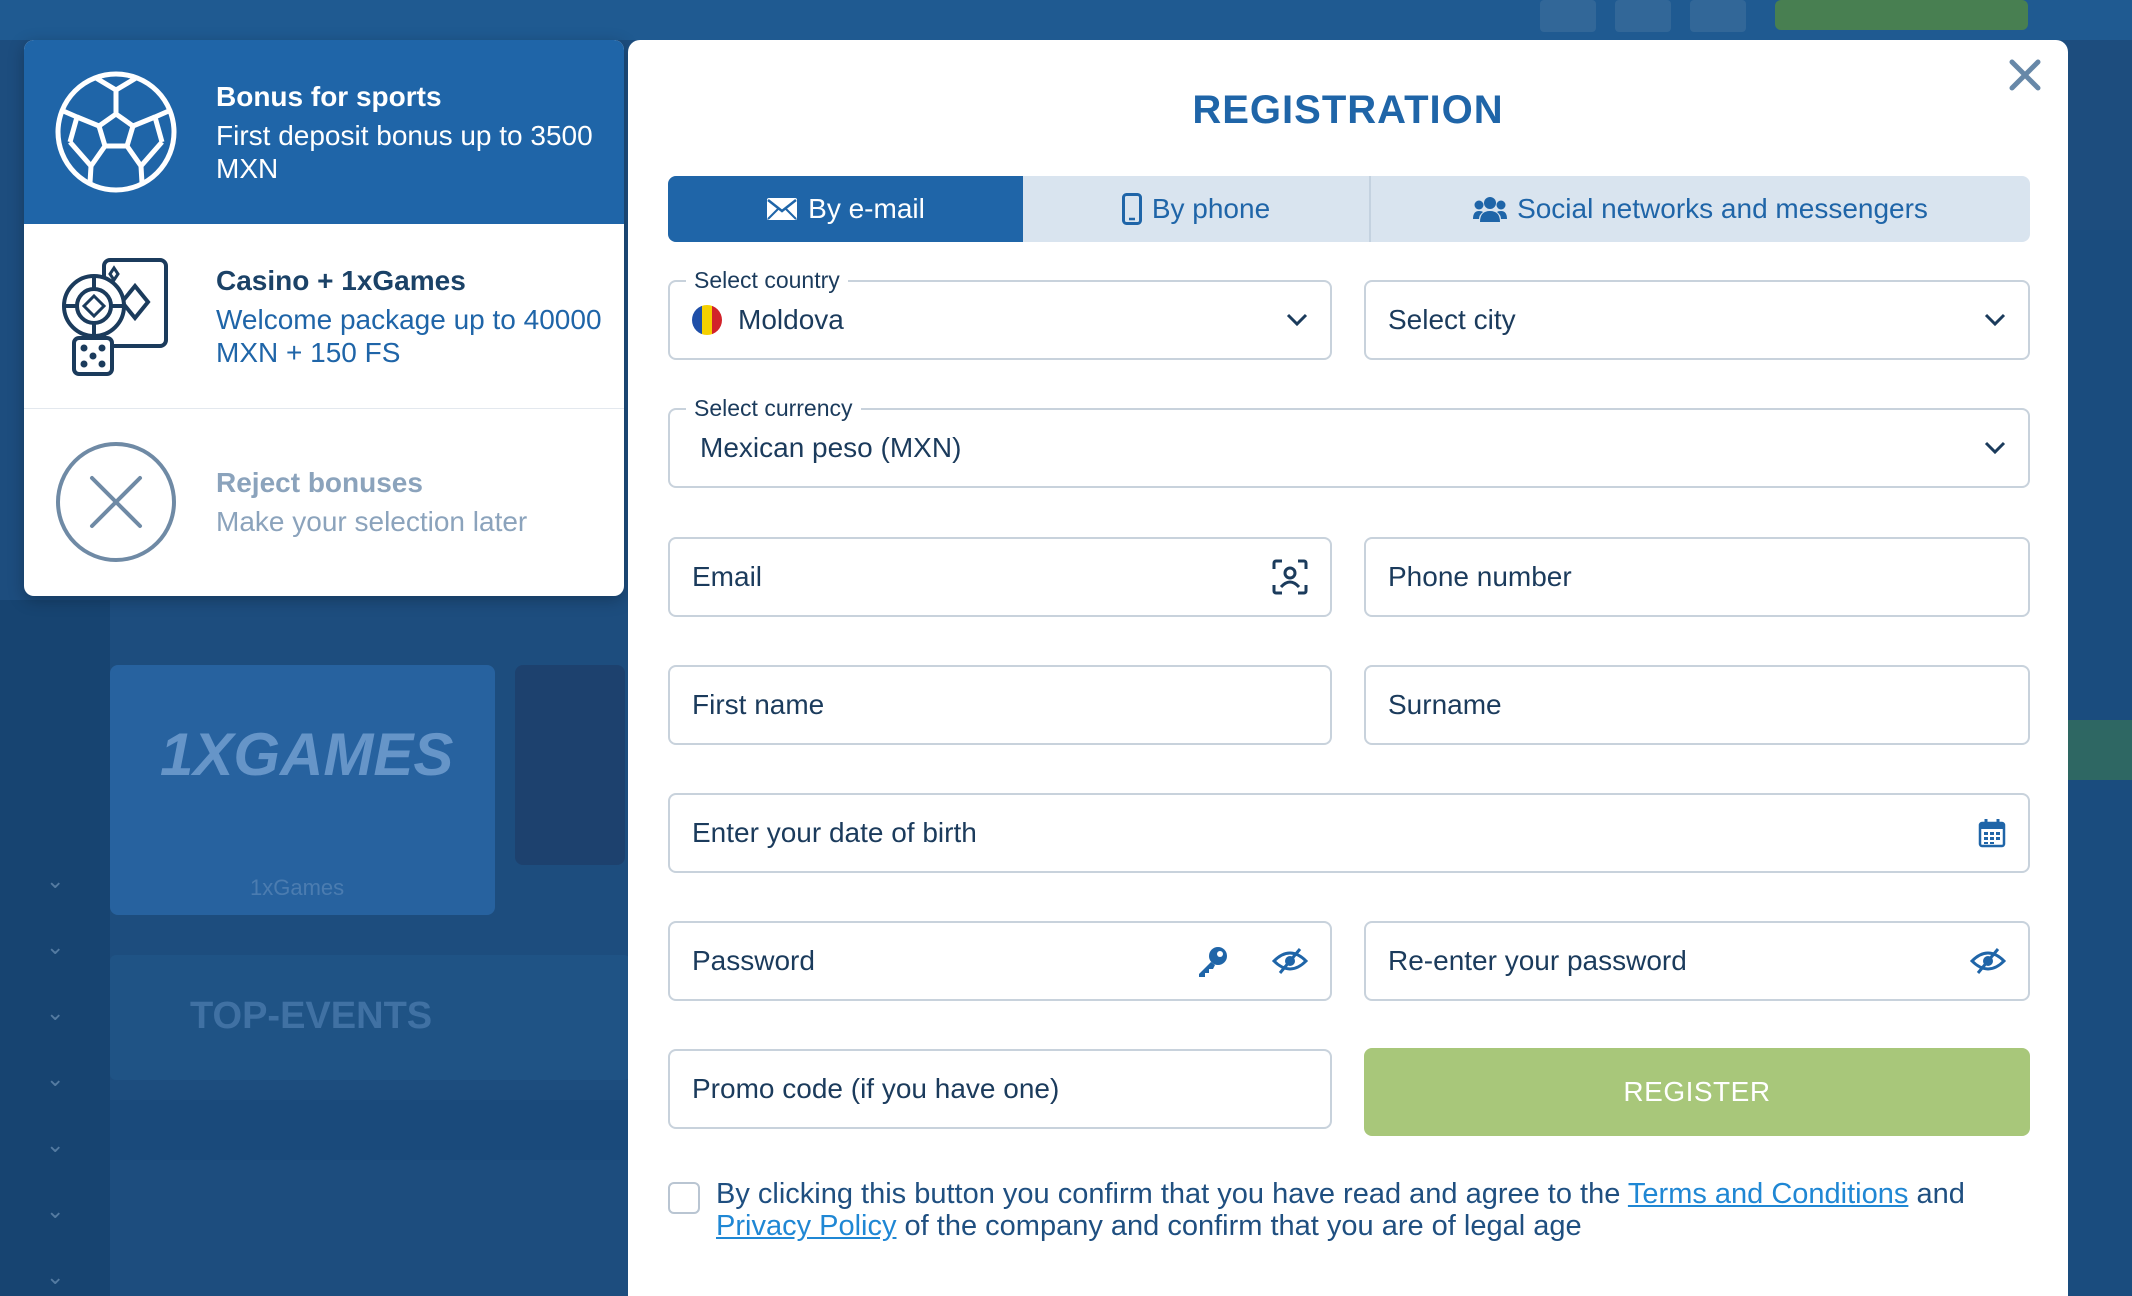 This screenshot has width=2132, height=1296. I want to click on phone-number-placeholder: Phone number, so click(1480, 576).